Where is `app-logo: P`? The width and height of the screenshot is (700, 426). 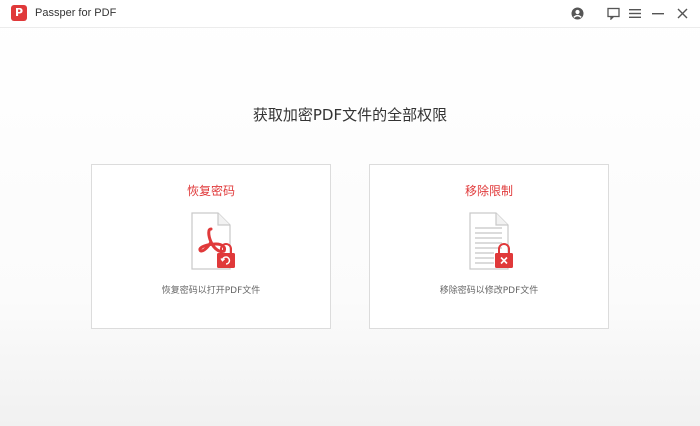
app-logo: P is located at coordinates (19, 13).